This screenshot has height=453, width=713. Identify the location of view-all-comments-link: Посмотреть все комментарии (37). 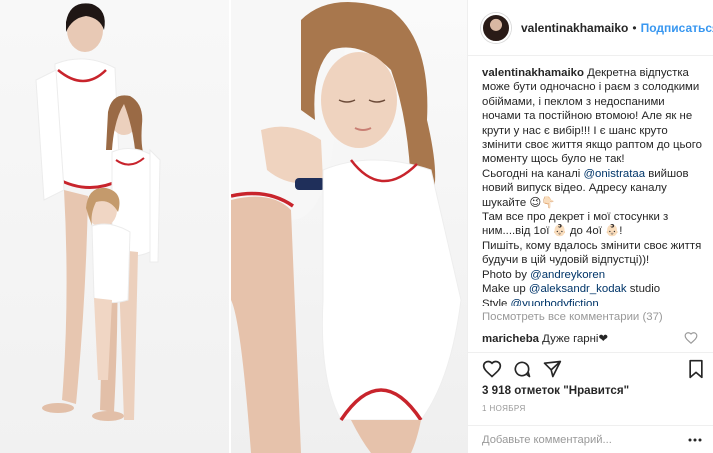
(572, 317).